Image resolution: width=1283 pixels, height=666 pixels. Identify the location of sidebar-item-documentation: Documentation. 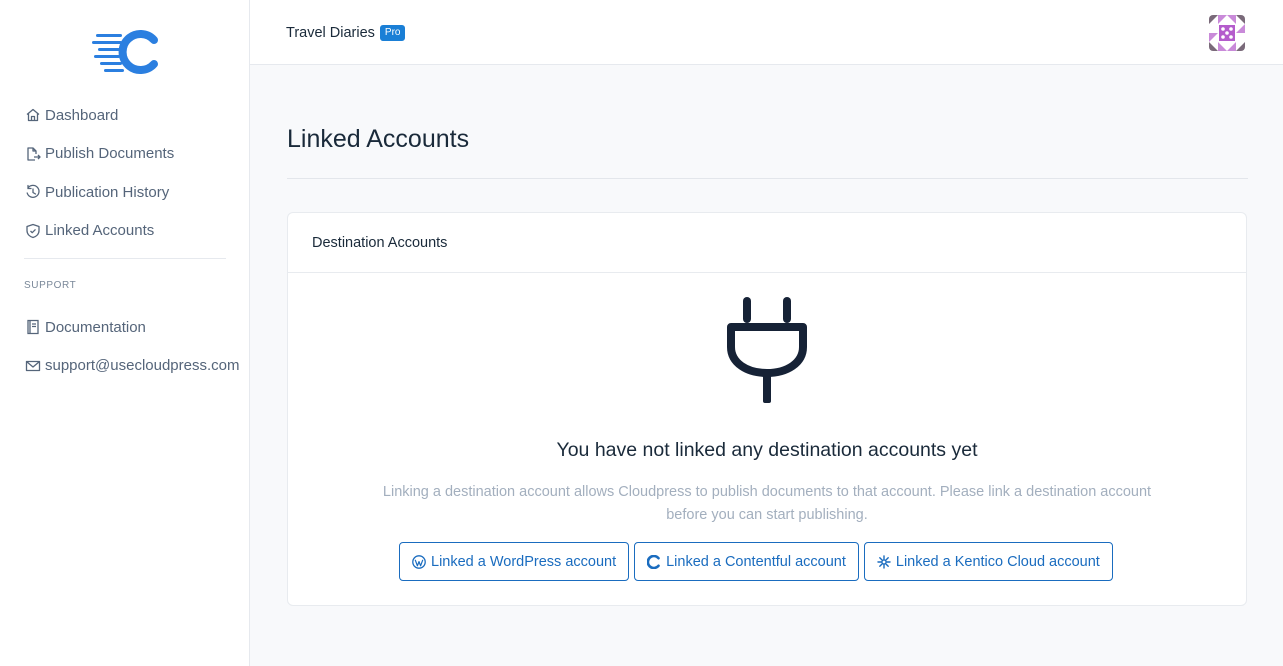
(136, 327).